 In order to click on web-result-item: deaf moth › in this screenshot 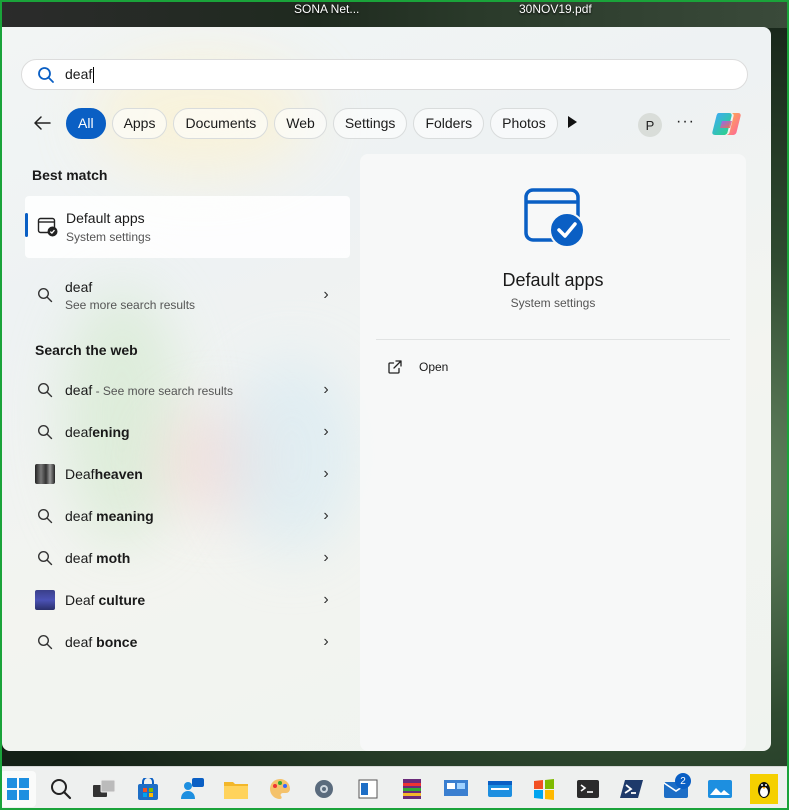, I will do `click(187, 558)`.